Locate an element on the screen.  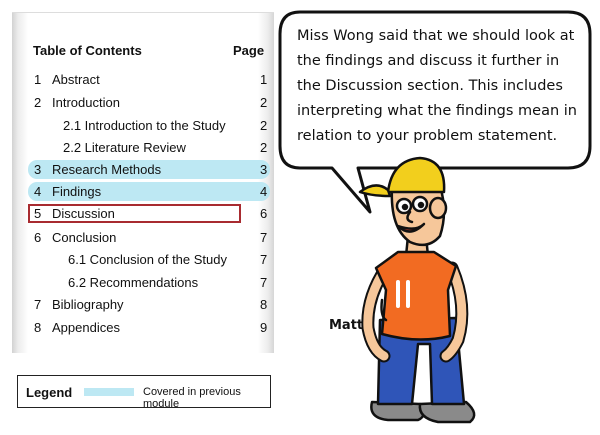
speech-line: Miss Wong said that we should look at is located at coordinates (436, 36).